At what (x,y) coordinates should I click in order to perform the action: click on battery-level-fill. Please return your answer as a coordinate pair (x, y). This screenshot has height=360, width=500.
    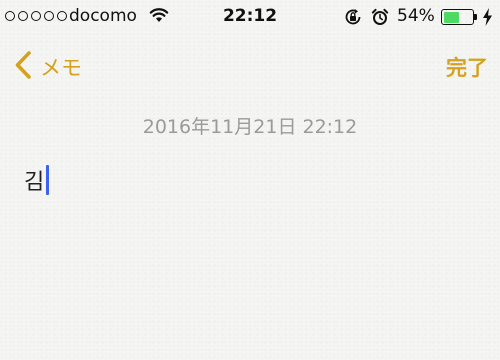
    Looking at the image, I should click on (451, 17).